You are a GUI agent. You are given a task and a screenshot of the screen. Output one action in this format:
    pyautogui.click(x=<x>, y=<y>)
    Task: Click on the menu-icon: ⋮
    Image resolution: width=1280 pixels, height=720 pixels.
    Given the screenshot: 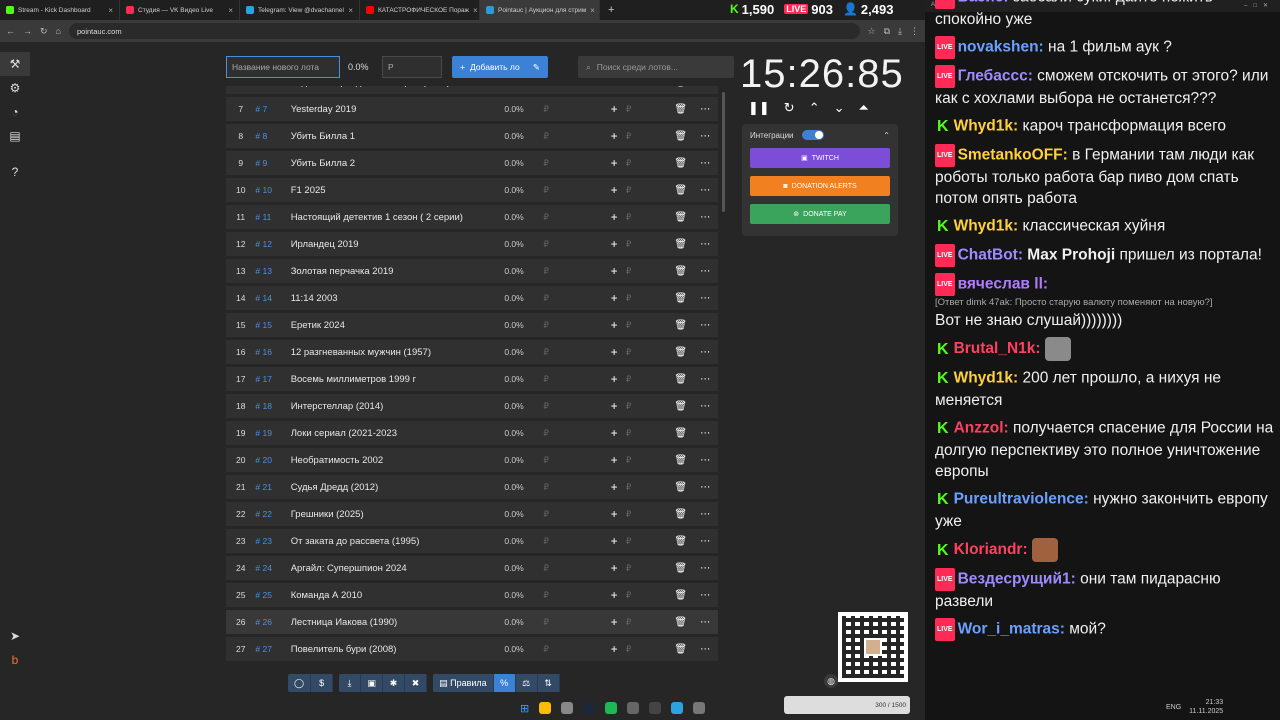 What is the action you would take?
    pyautogui.click(x=914, y=31)
    